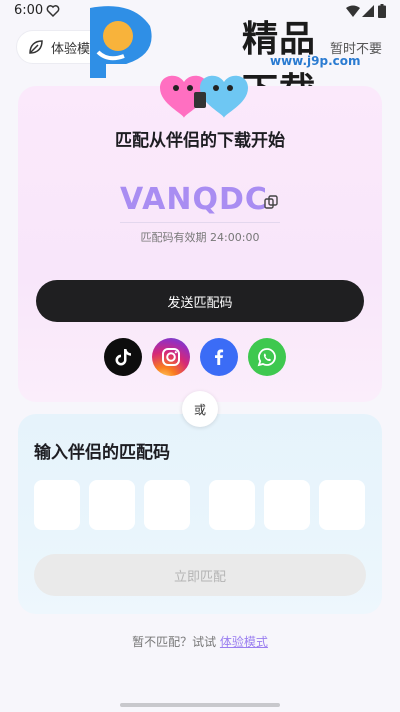  I want to click on facebook-share-button, so click(219, 357).